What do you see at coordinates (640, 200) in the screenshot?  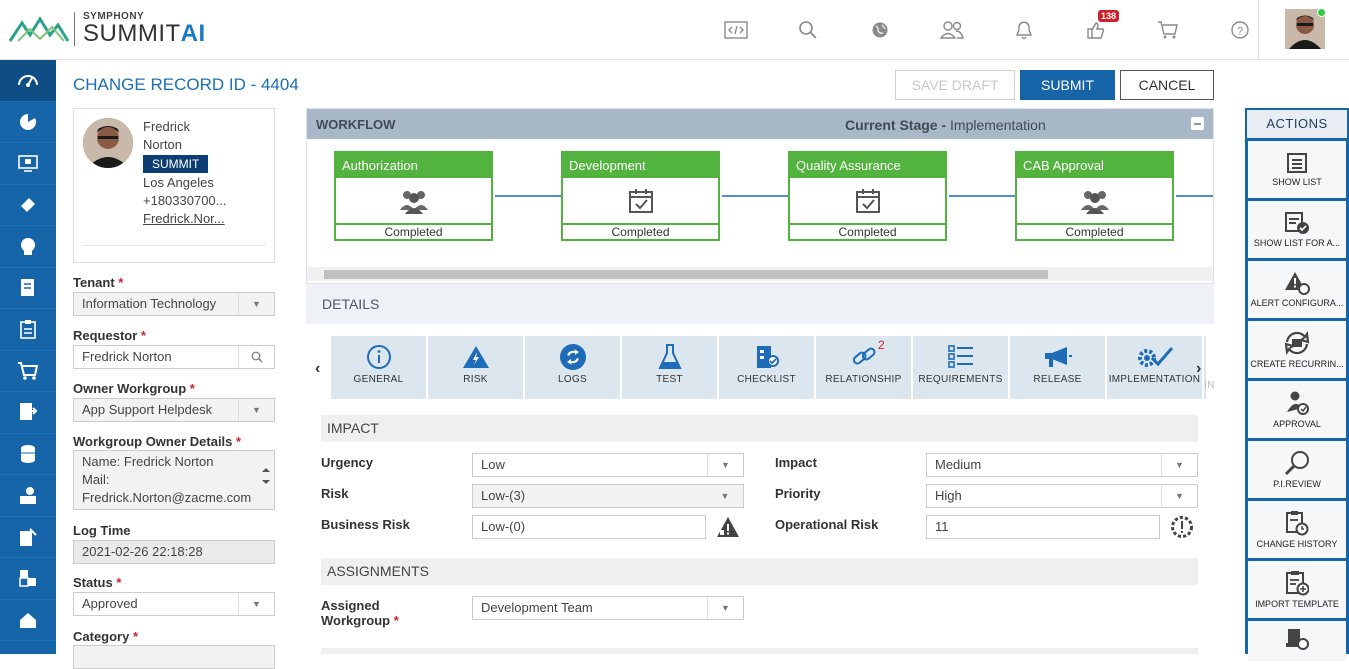 I see `calendar-check-icon` at bounding box center [640, 200].